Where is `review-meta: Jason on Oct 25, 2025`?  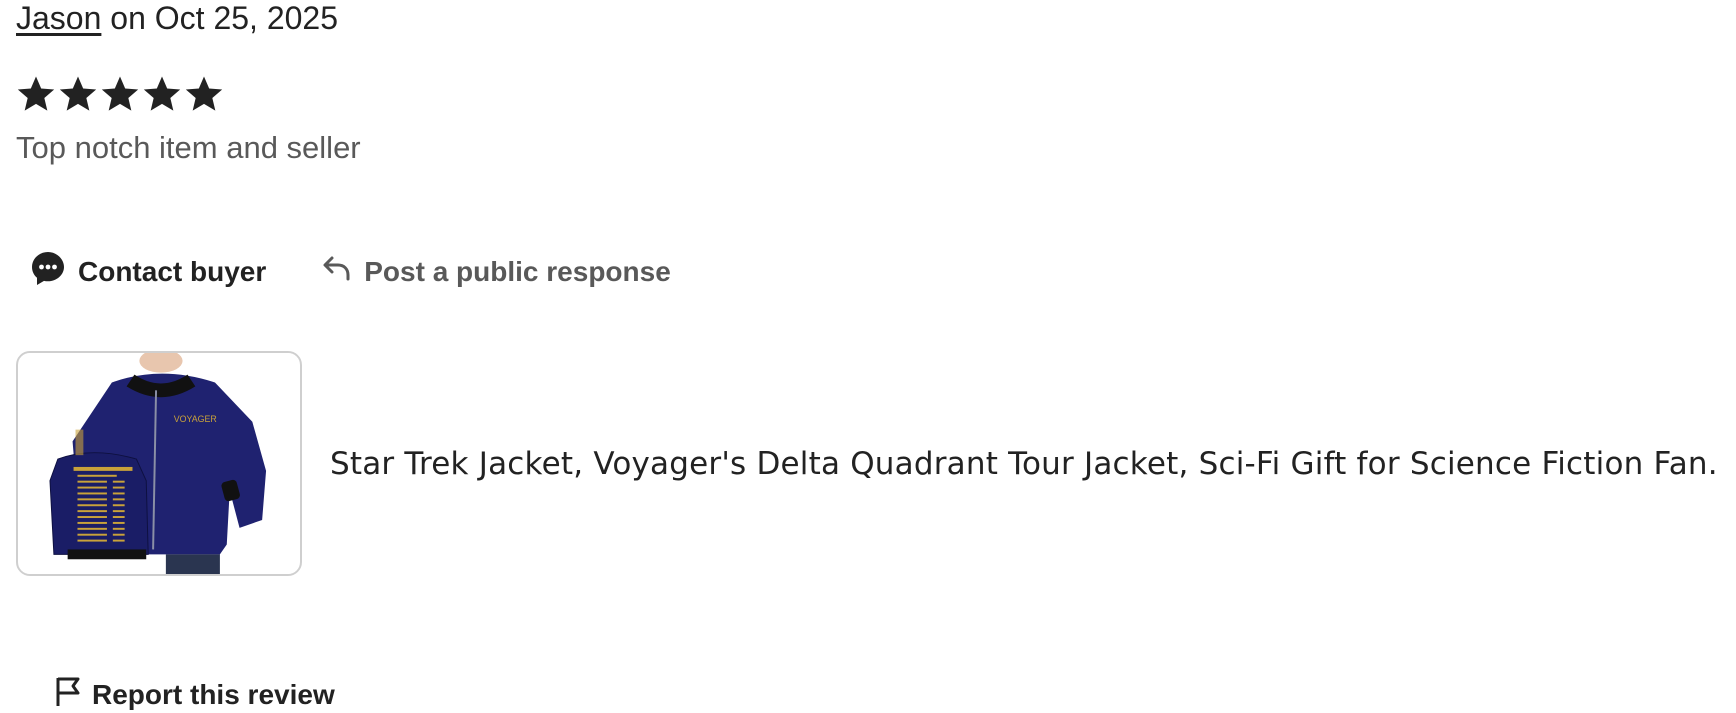 review-meta: Jason on Oct 25, 2025 is located at coordinates (177, 18).